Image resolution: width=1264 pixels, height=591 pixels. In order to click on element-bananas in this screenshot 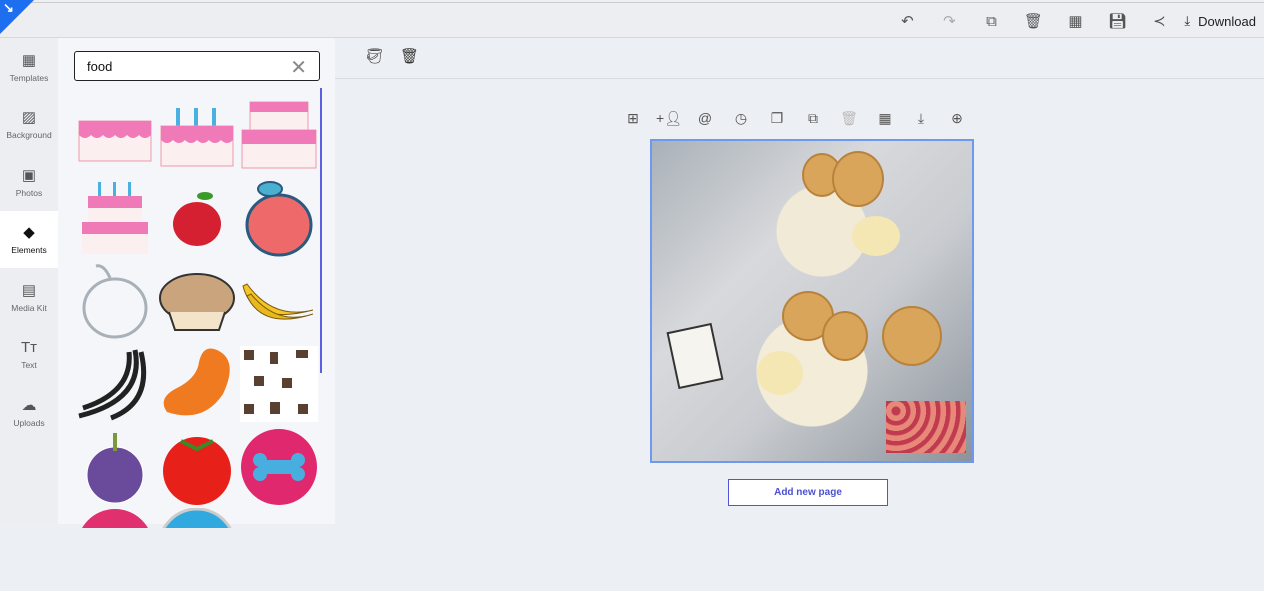, I will do `click(279, 300)`.